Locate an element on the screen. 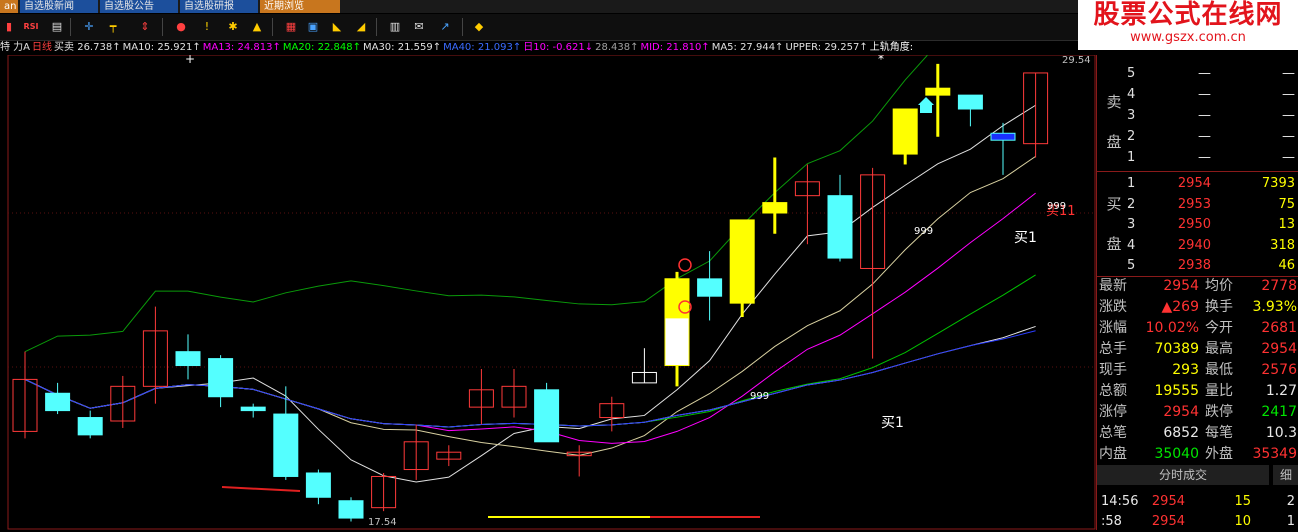 This screenshot has height=532, width=1298. orderbook-n: 3 is located at coordinates (1131, 115).